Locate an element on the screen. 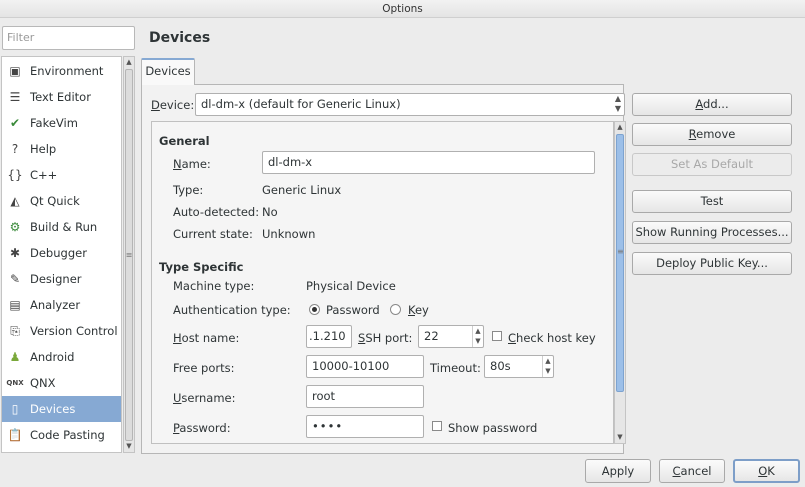  category-code-pasting: 📋 Code Pasting is located at coordinates (61, 435).